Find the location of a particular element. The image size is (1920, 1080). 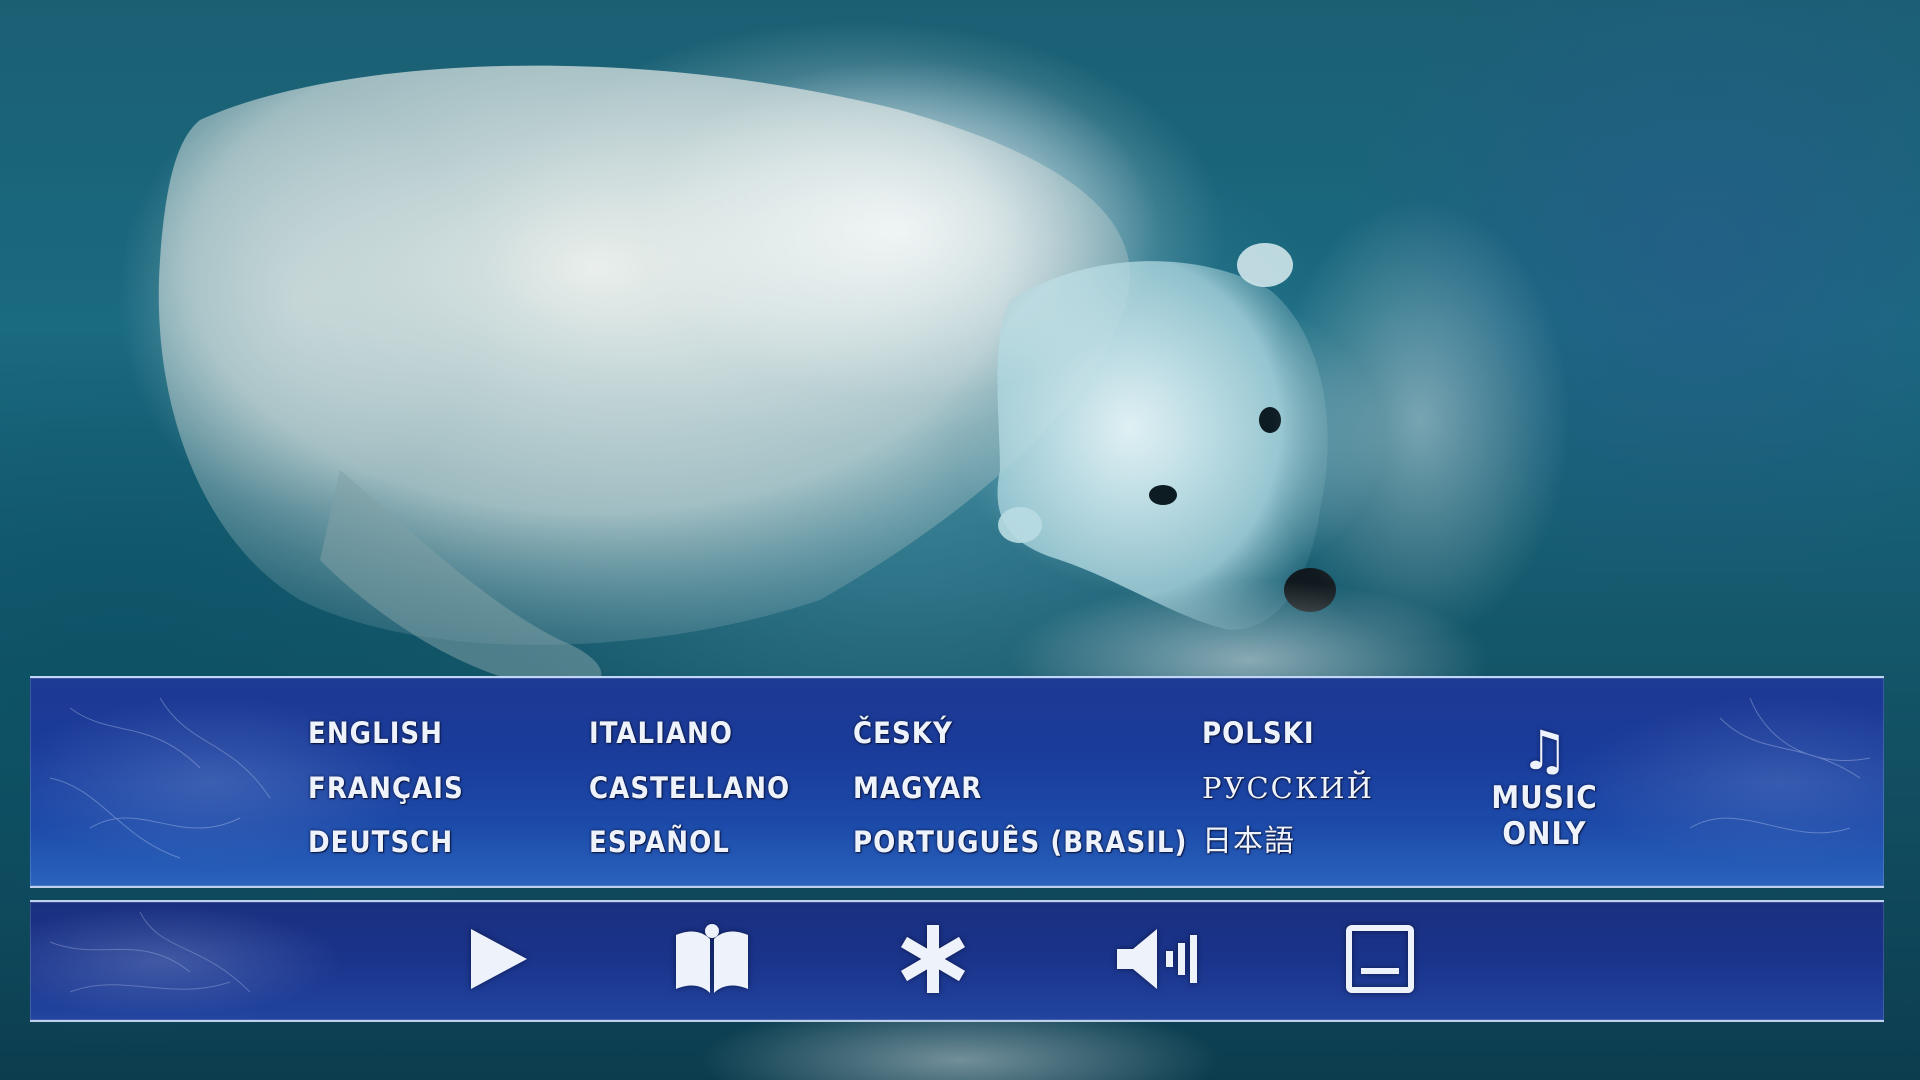

subtitles-icon is located at coordinates (1380, 959).